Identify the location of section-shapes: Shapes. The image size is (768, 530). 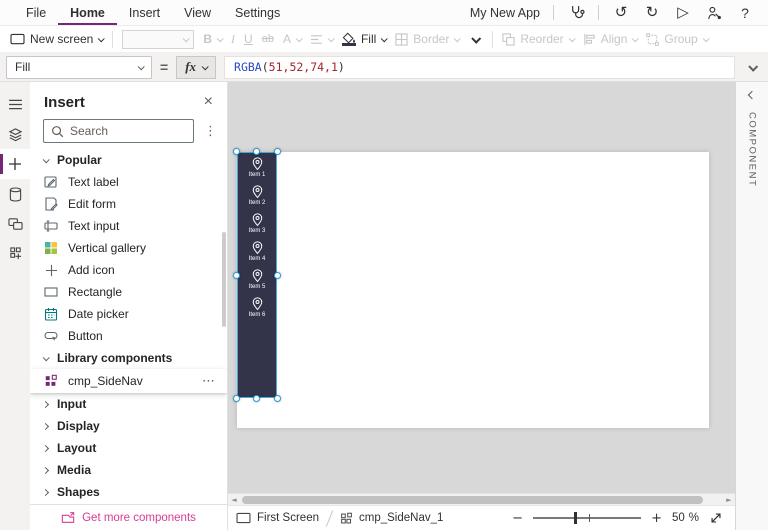
(128, 492).